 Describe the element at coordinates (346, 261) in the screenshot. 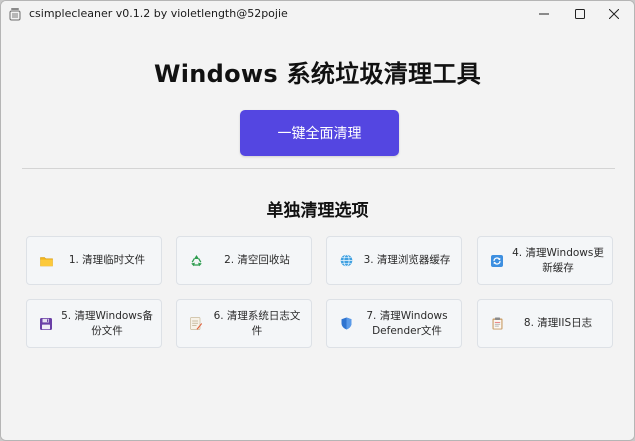

I see `globe-icon` at that location.